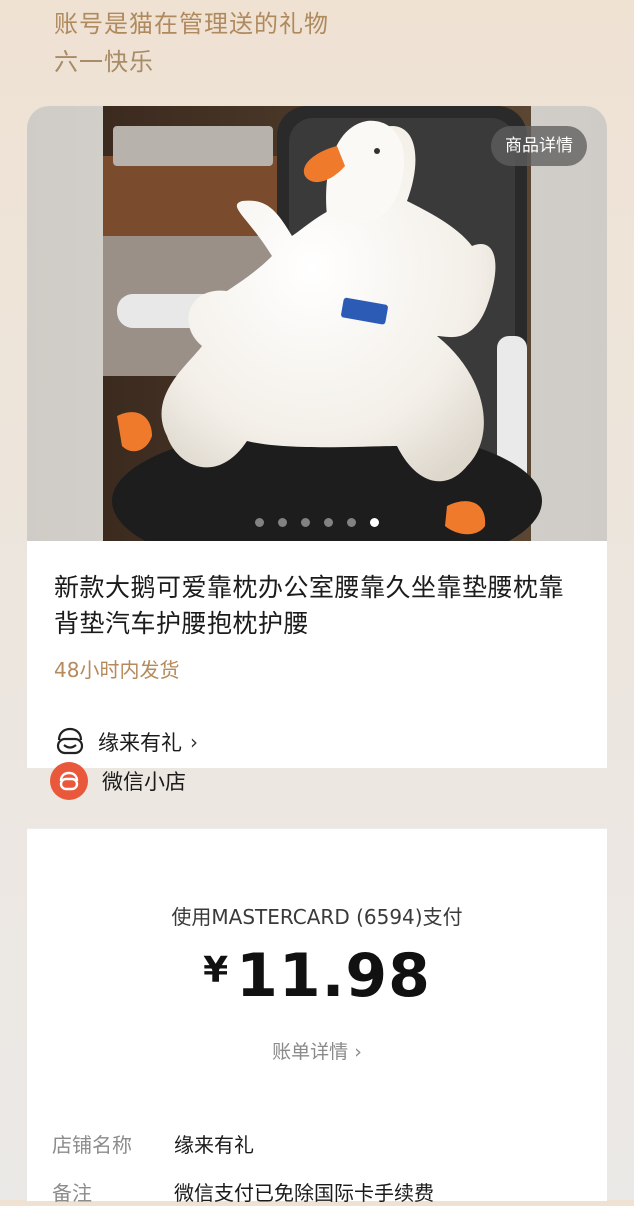 This screenshot has height=1206, width=634. What do you see at coordinates (72, 1193) in the screenshot?
I see `info-label: 备注` at bounding box center [72, 1193].